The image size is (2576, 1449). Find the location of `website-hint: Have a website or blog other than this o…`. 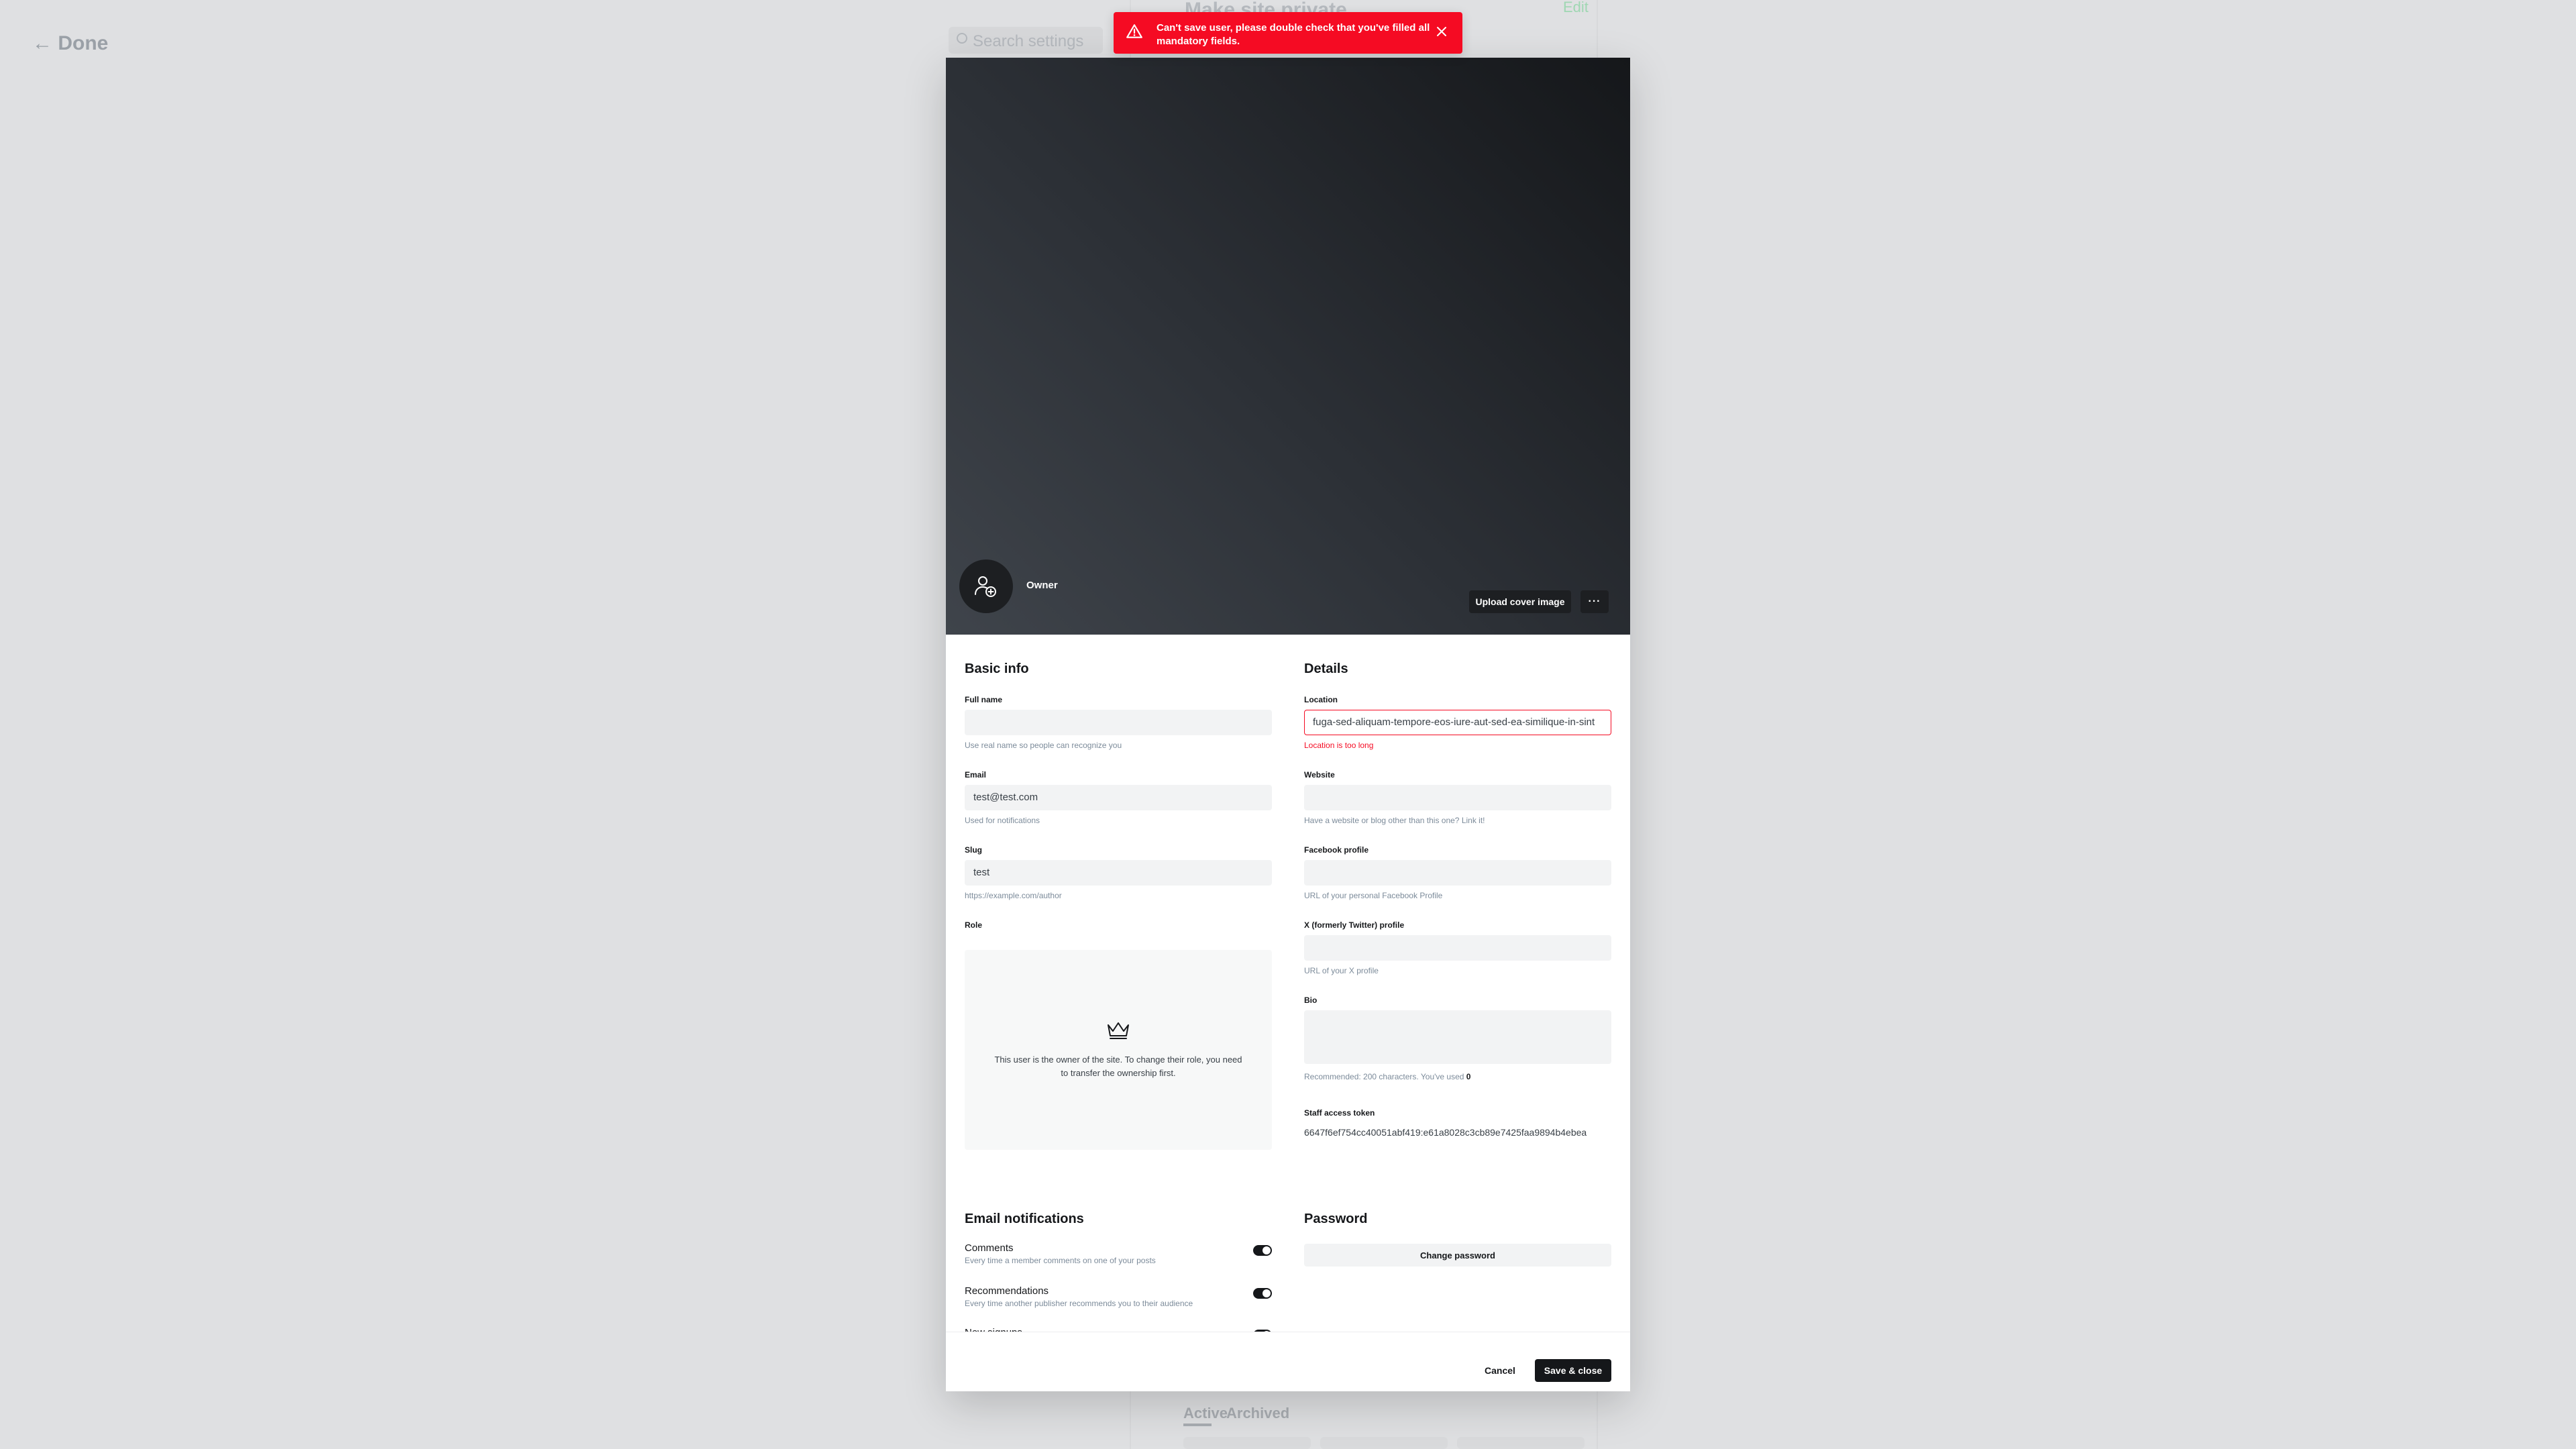

website-hint: Have a website or blog other than this o… is located at coordinates (1394, 820).